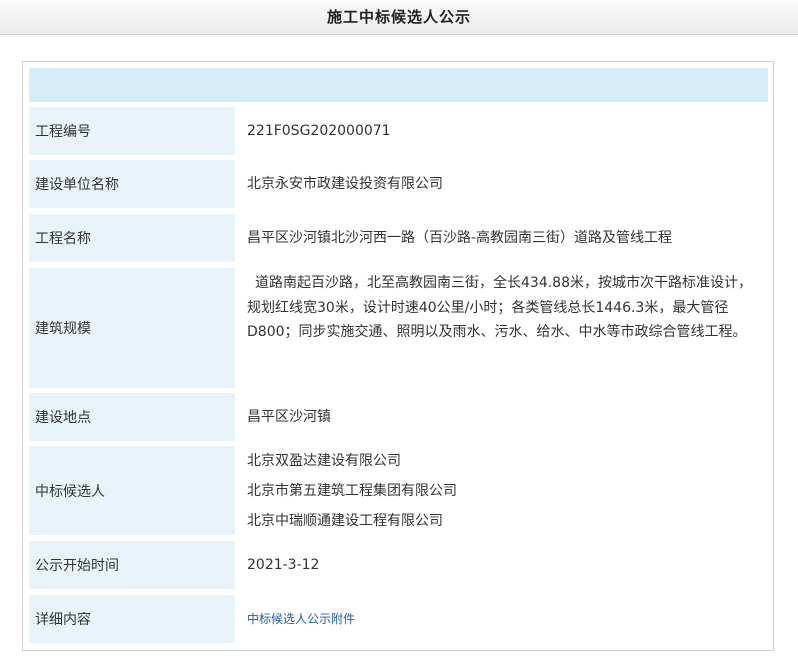 This screenshot has height=665, width=798. Describe the element at coordinates (503, 184) in the screenshot. I see `builder-unit-value: 北京永安市政建设投资有限公司` at that location.